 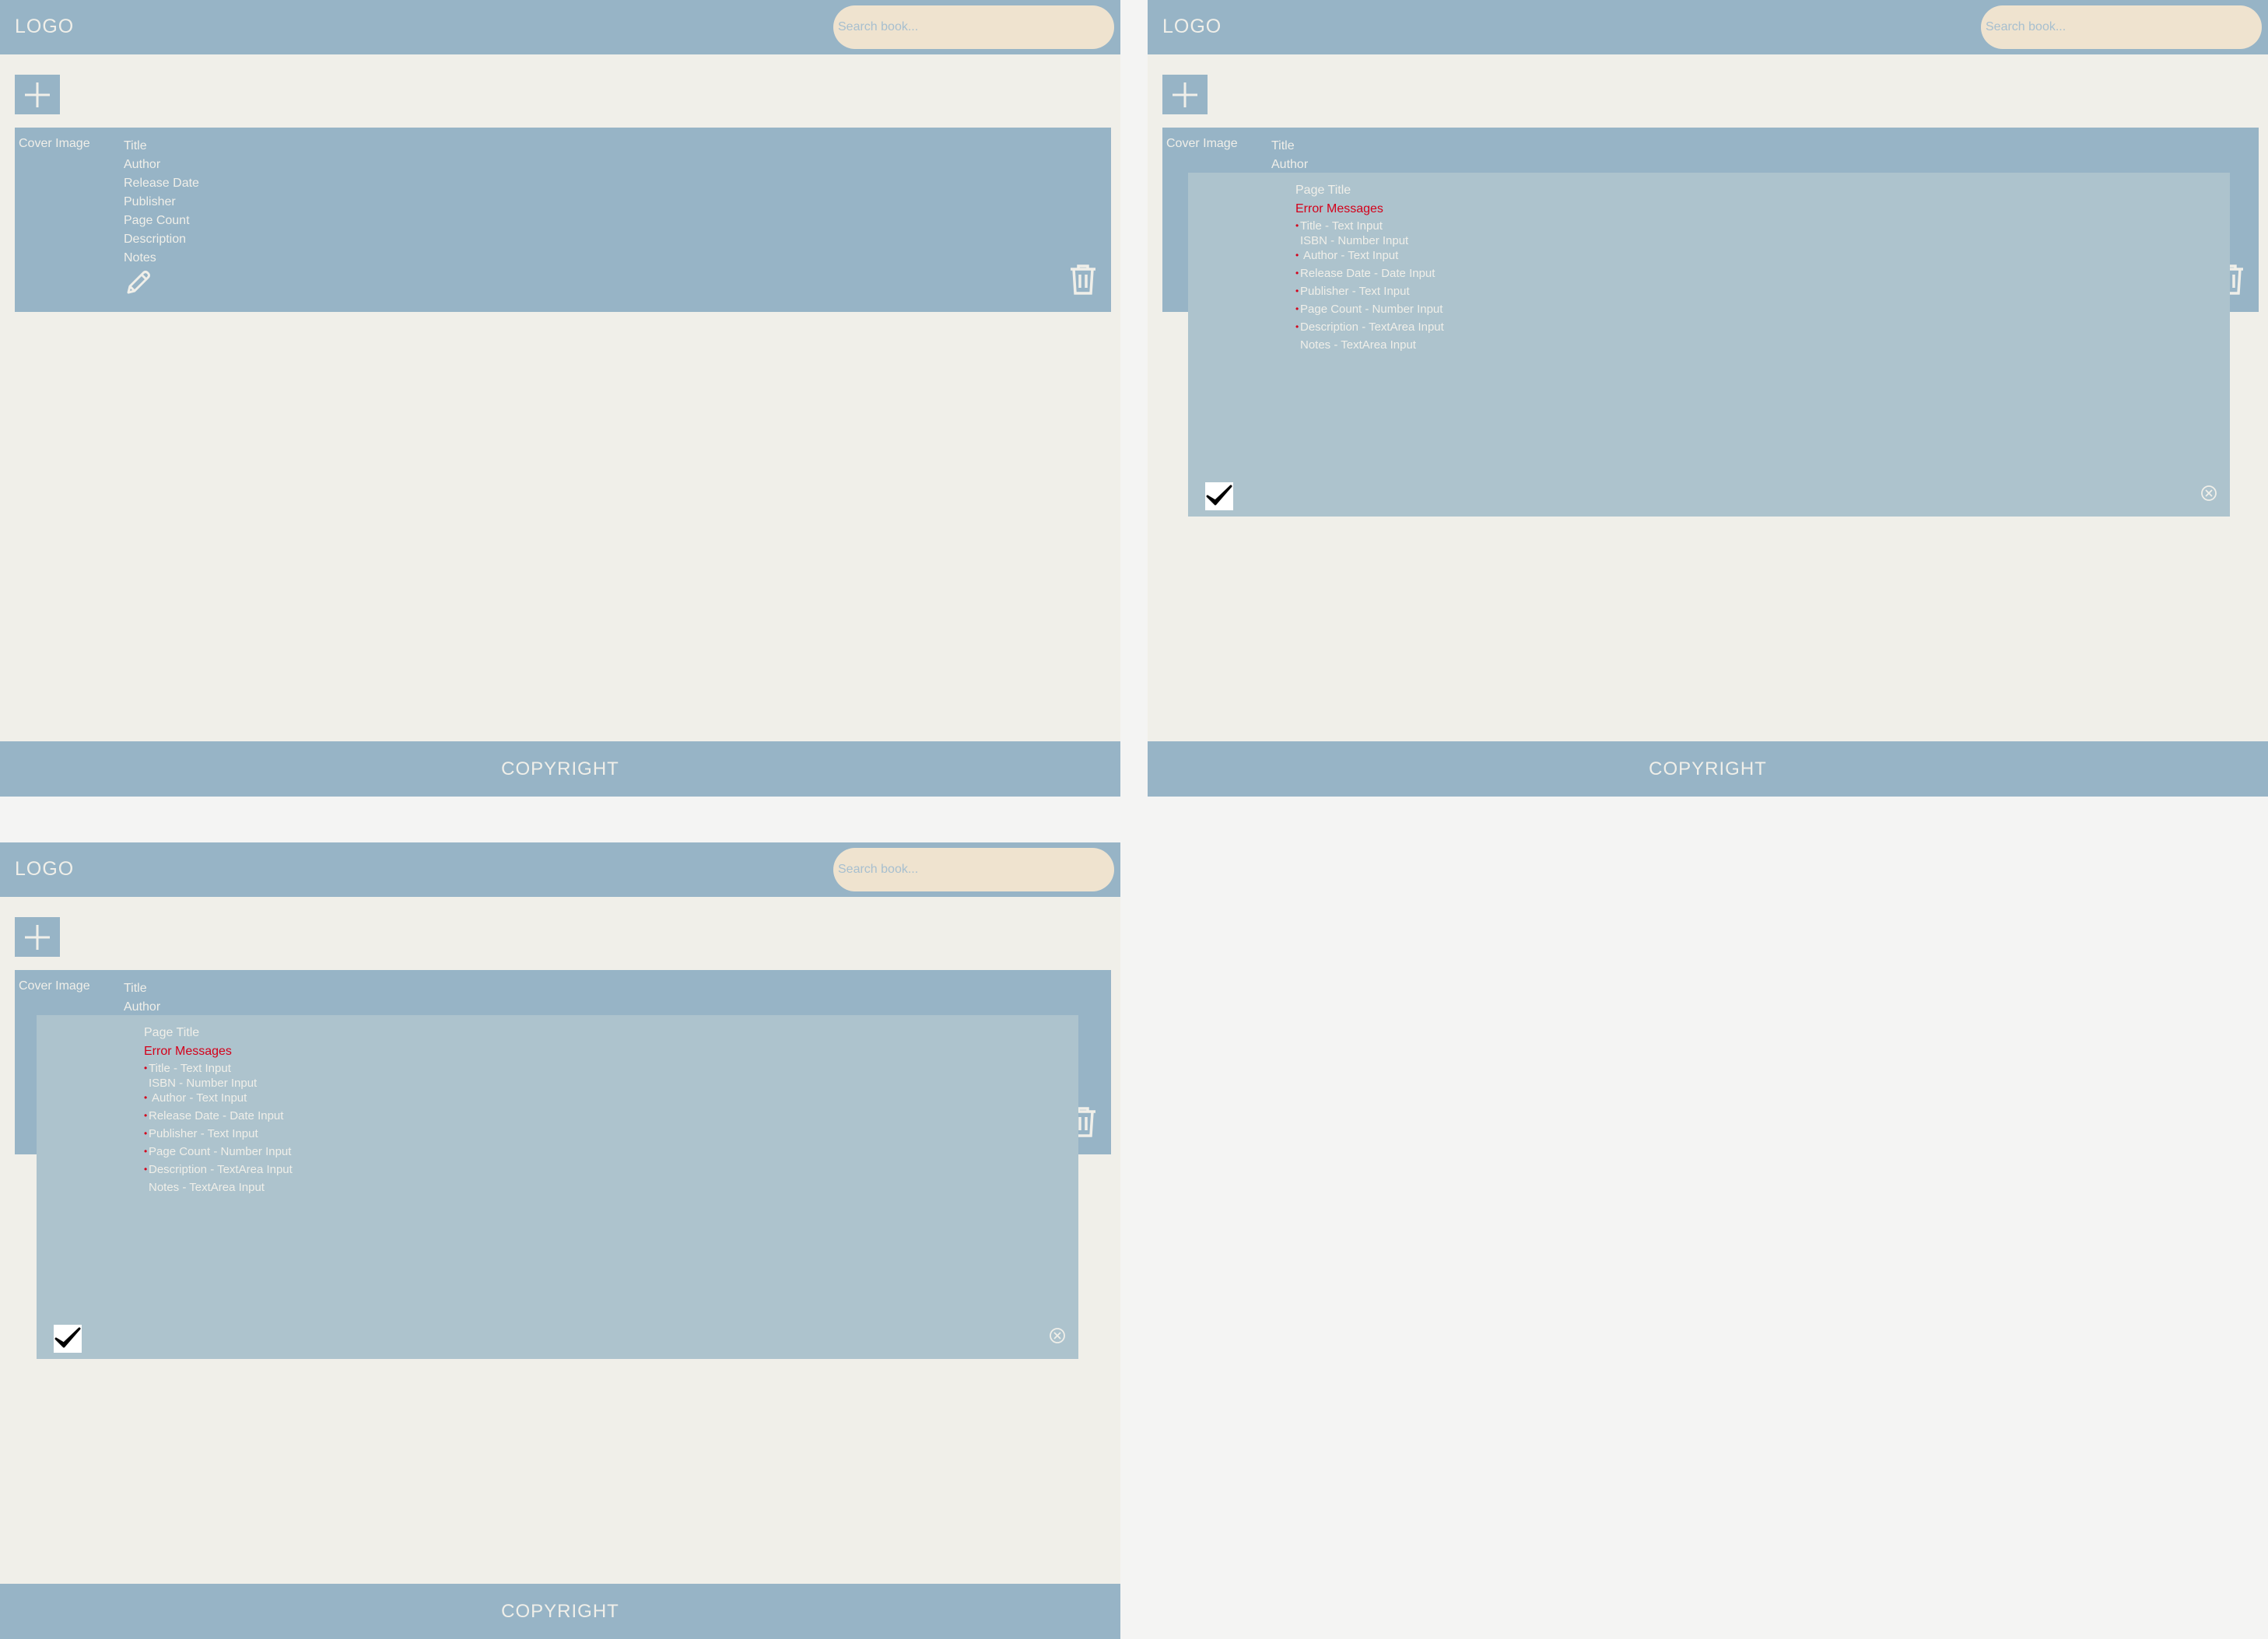 I want to click on book-publisher: Publisher, so click(x=150, y=201).